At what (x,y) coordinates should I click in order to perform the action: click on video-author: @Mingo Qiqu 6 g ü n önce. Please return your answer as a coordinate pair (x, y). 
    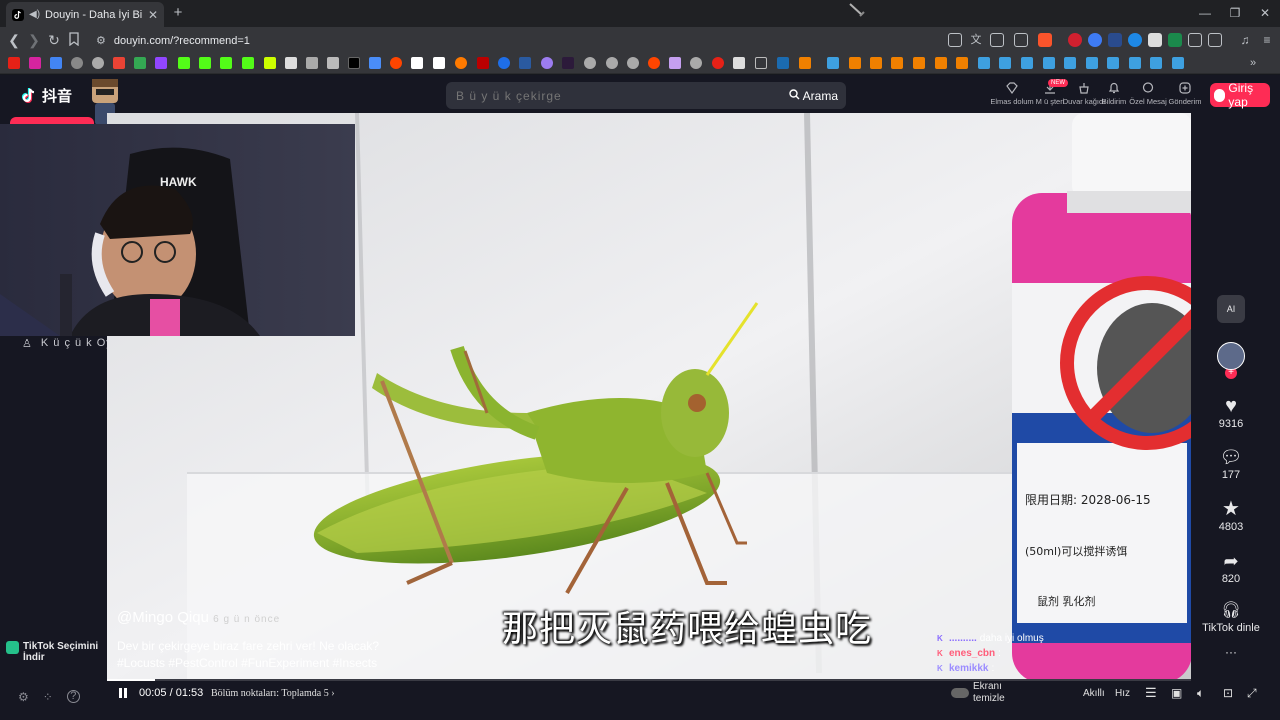
    Looking at the image, I should click on (198, 617).